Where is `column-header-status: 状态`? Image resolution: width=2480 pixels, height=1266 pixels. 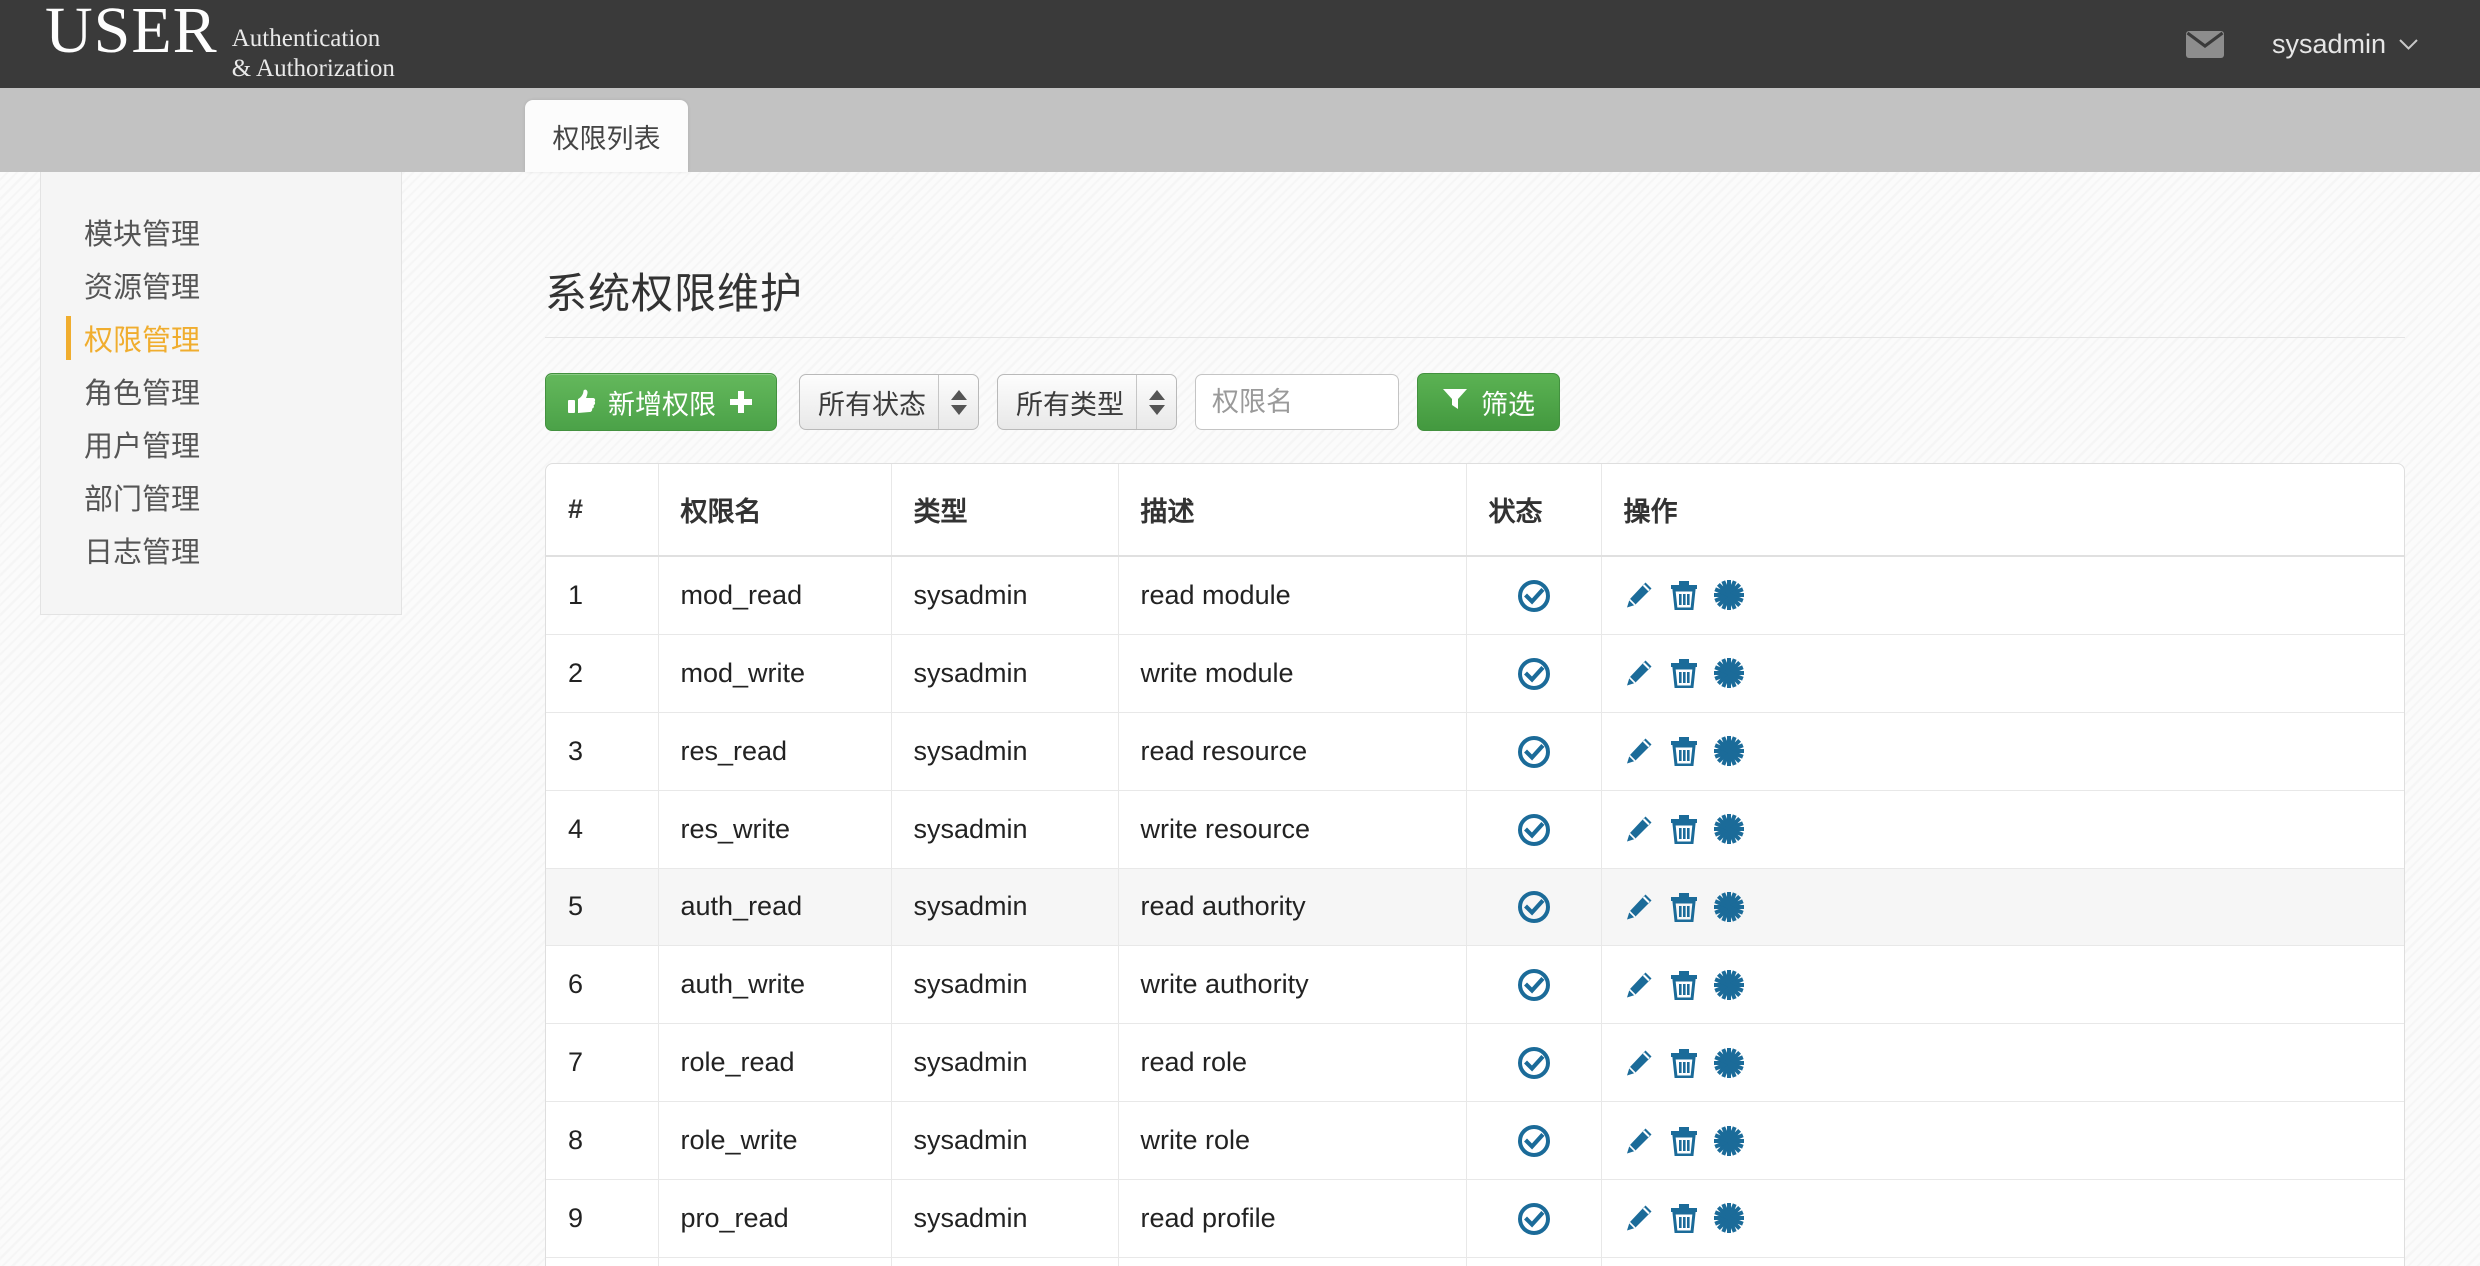 column-header-status: 状态 is located at coordinates (1534, 510).